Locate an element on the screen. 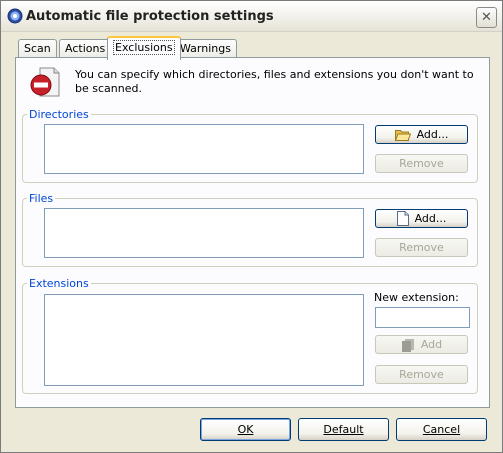 The width and height of the screenshot is (503, 453). default-button: Default is located at coordinates (343, 429).